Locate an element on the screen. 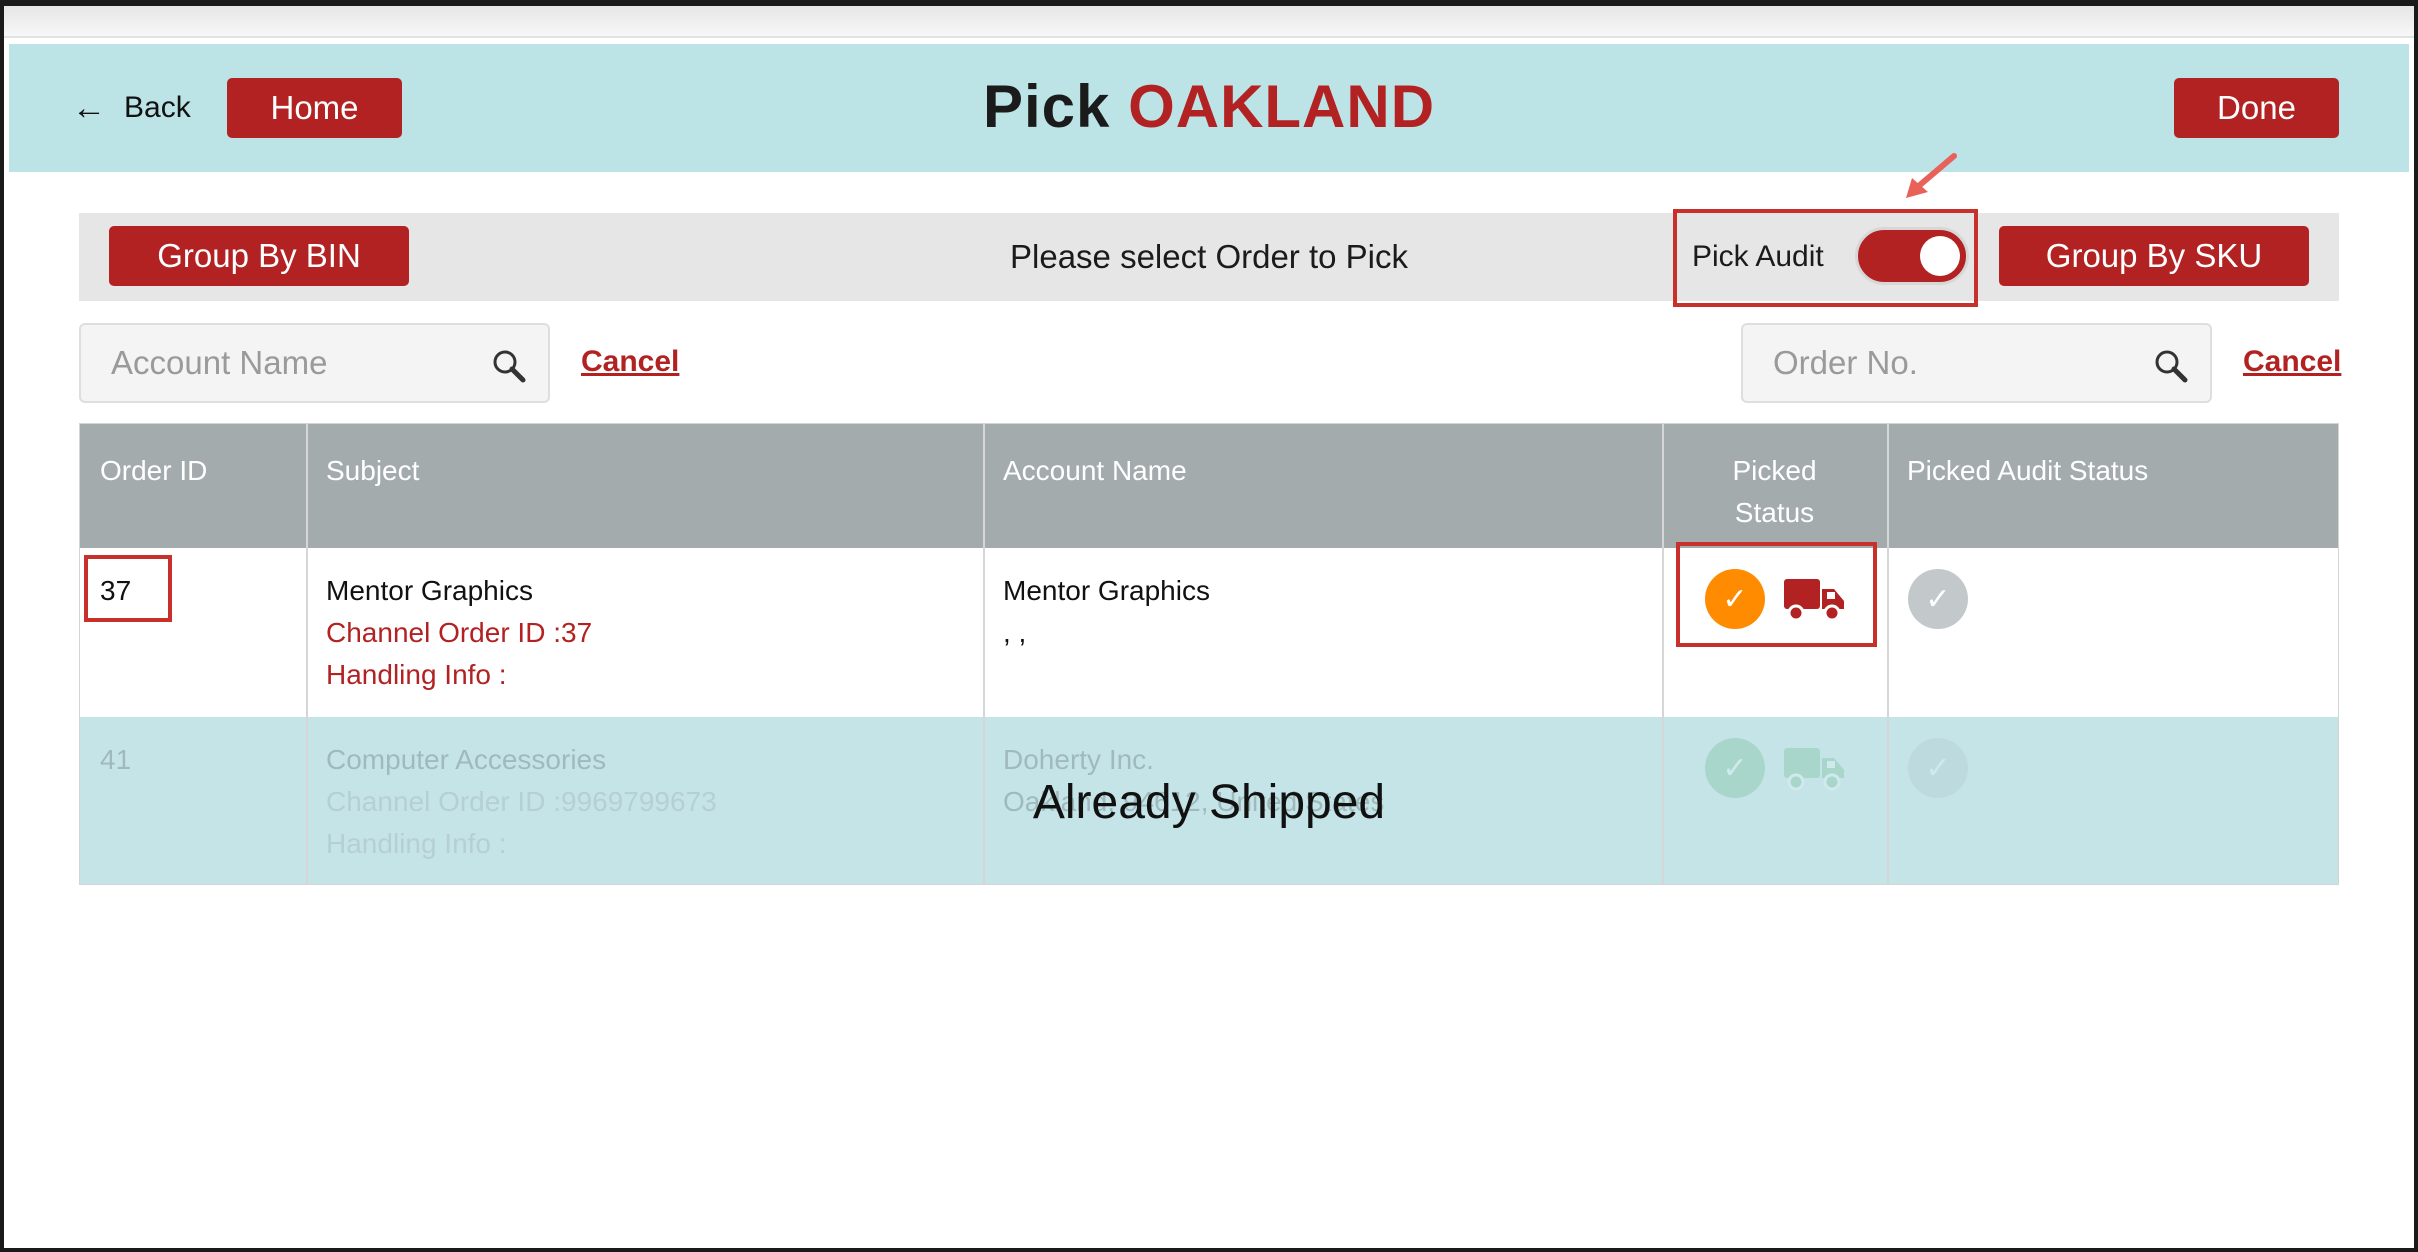 Image resolution: width=2418 pixels, height=1252 pixels. group-by-sku-button: Group By SKU is located at coordinates (2154, 256).